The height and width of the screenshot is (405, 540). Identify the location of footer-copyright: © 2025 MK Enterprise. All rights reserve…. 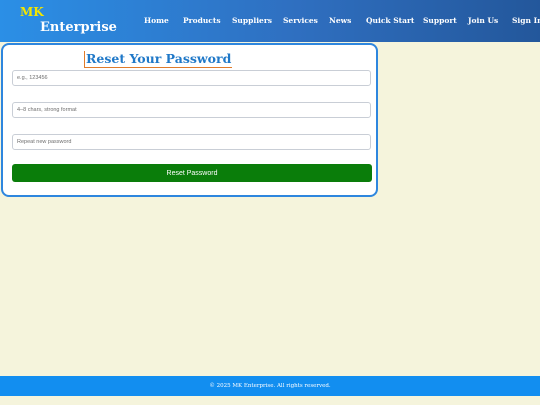
(270, 386).